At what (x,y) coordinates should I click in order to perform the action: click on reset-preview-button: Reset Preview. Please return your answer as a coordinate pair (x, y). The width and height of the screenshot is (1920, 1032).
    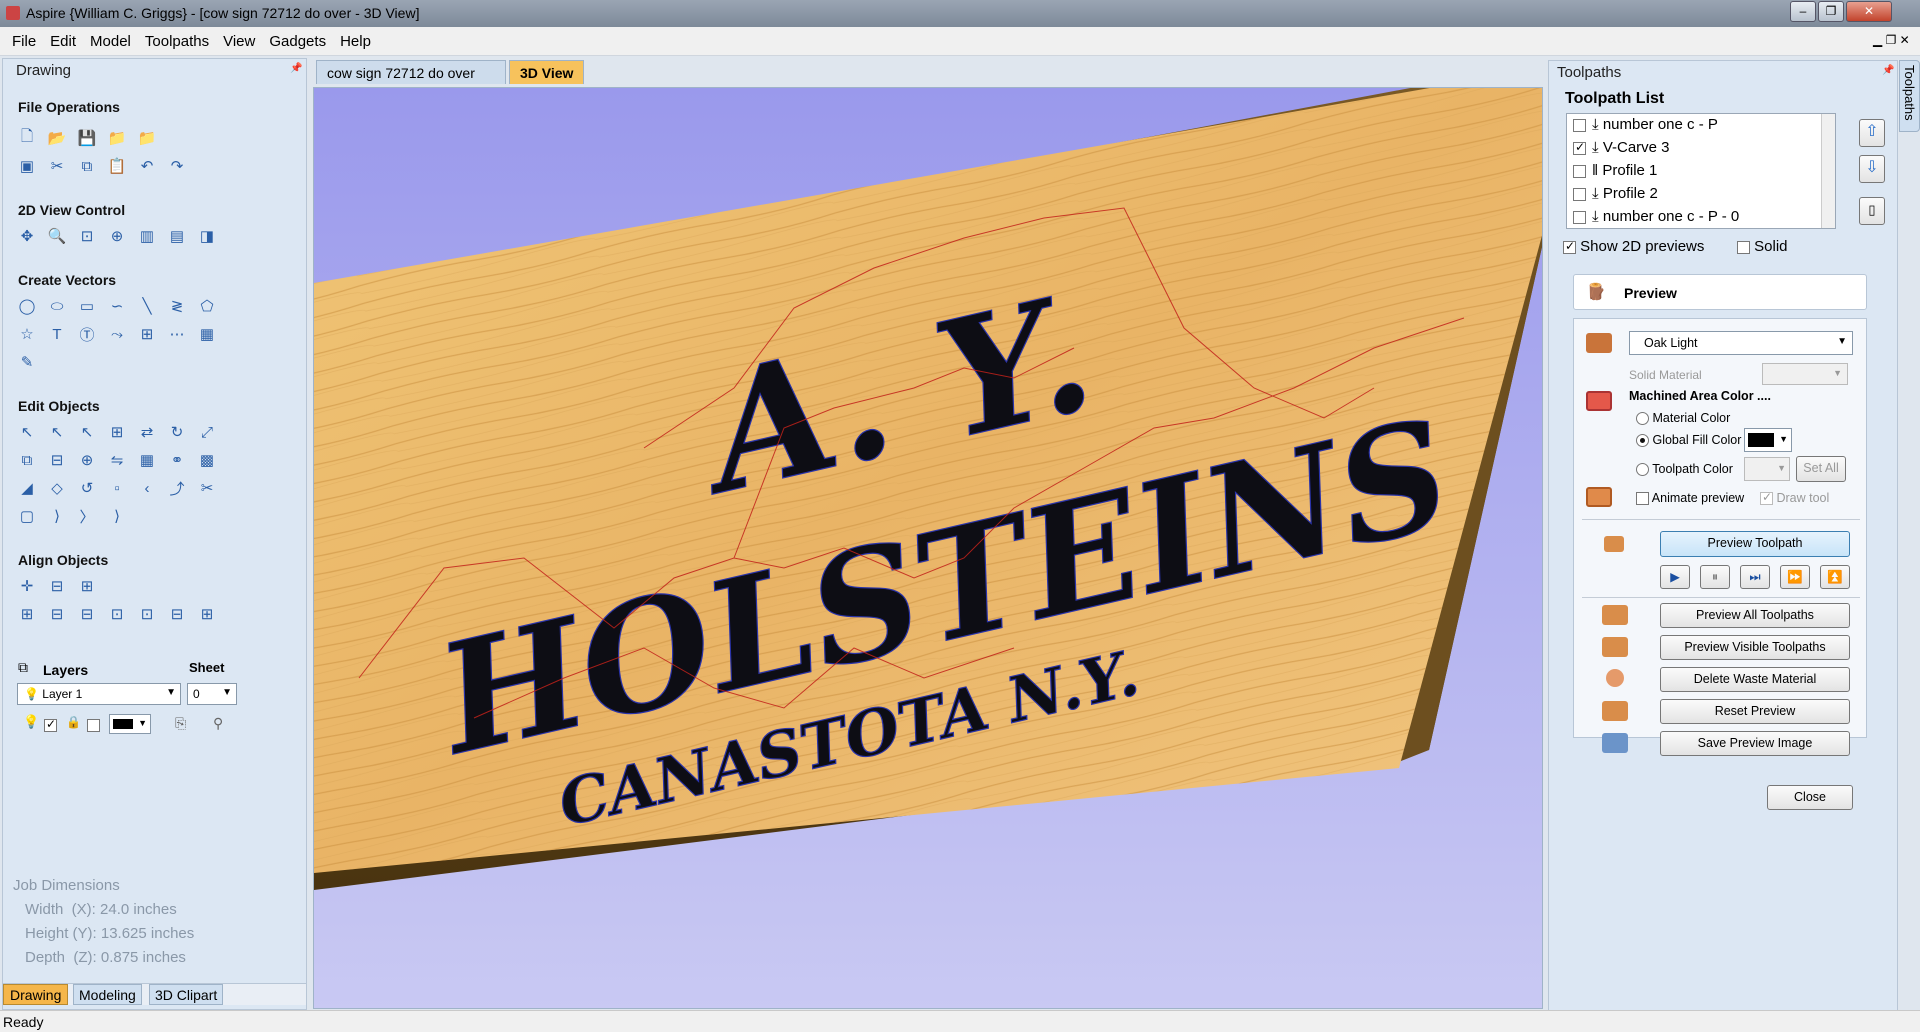
    Looking at the image, I should click on (1755, 711).